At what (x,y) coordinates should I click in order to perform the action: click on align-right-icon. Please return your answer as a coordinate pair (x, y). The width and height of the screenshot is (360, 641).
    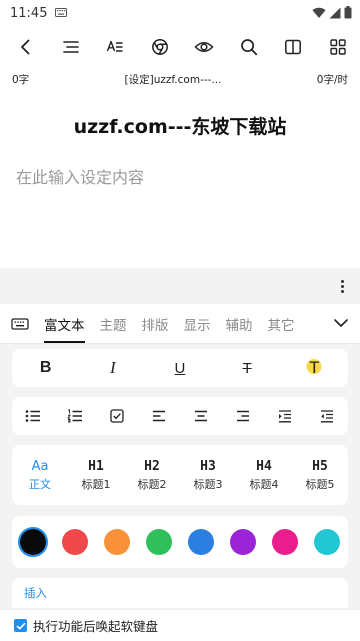
    Looking at the image, I should click on (243, 416).